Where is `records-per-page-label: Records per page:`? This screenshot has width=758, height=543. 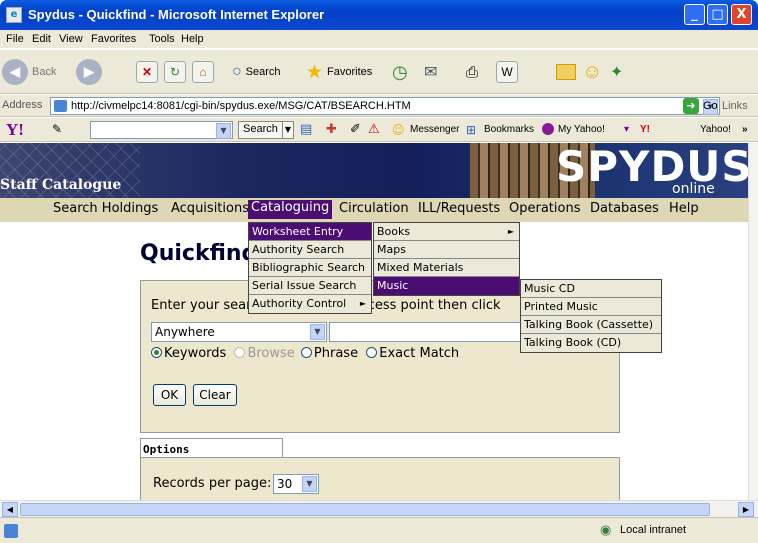 records-per-page-label: Records per page: is located at coordinates (212, 483).